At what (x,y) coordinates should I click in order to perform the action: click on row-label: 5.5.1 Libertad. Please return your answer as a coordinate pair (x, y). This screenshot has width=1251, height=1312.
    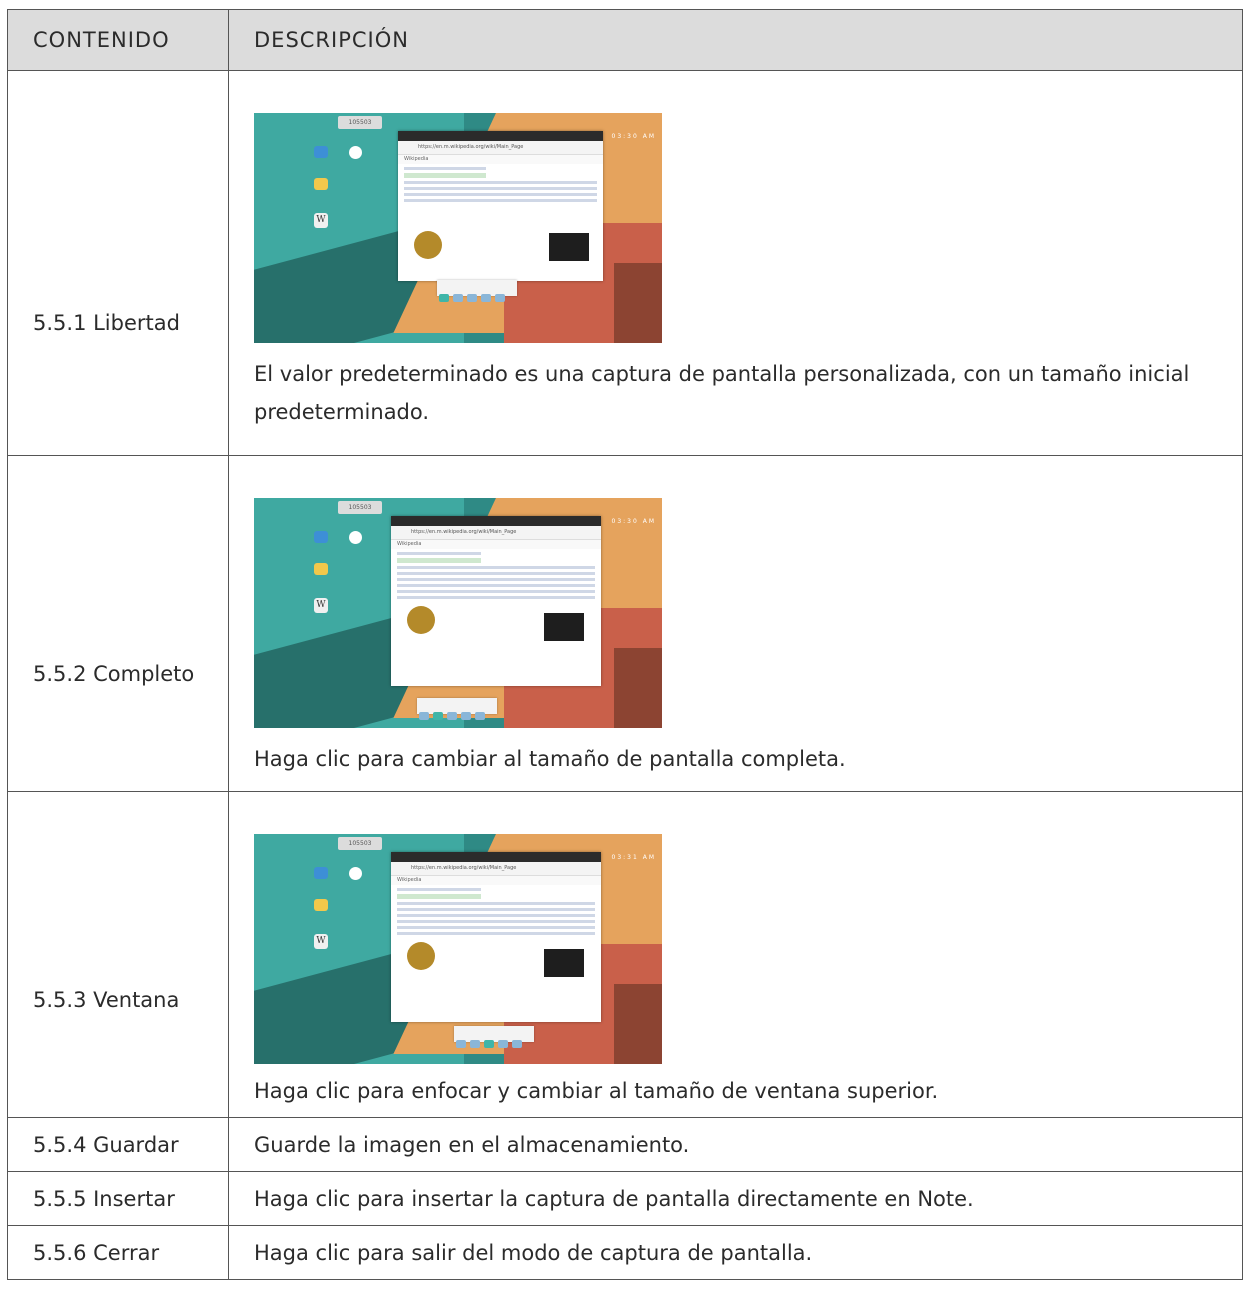
    Looking at the image, I should click on (106, 323).